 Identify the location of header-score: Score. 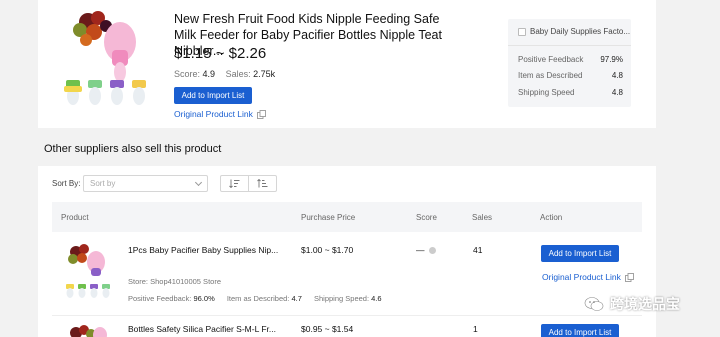
(426, 217).